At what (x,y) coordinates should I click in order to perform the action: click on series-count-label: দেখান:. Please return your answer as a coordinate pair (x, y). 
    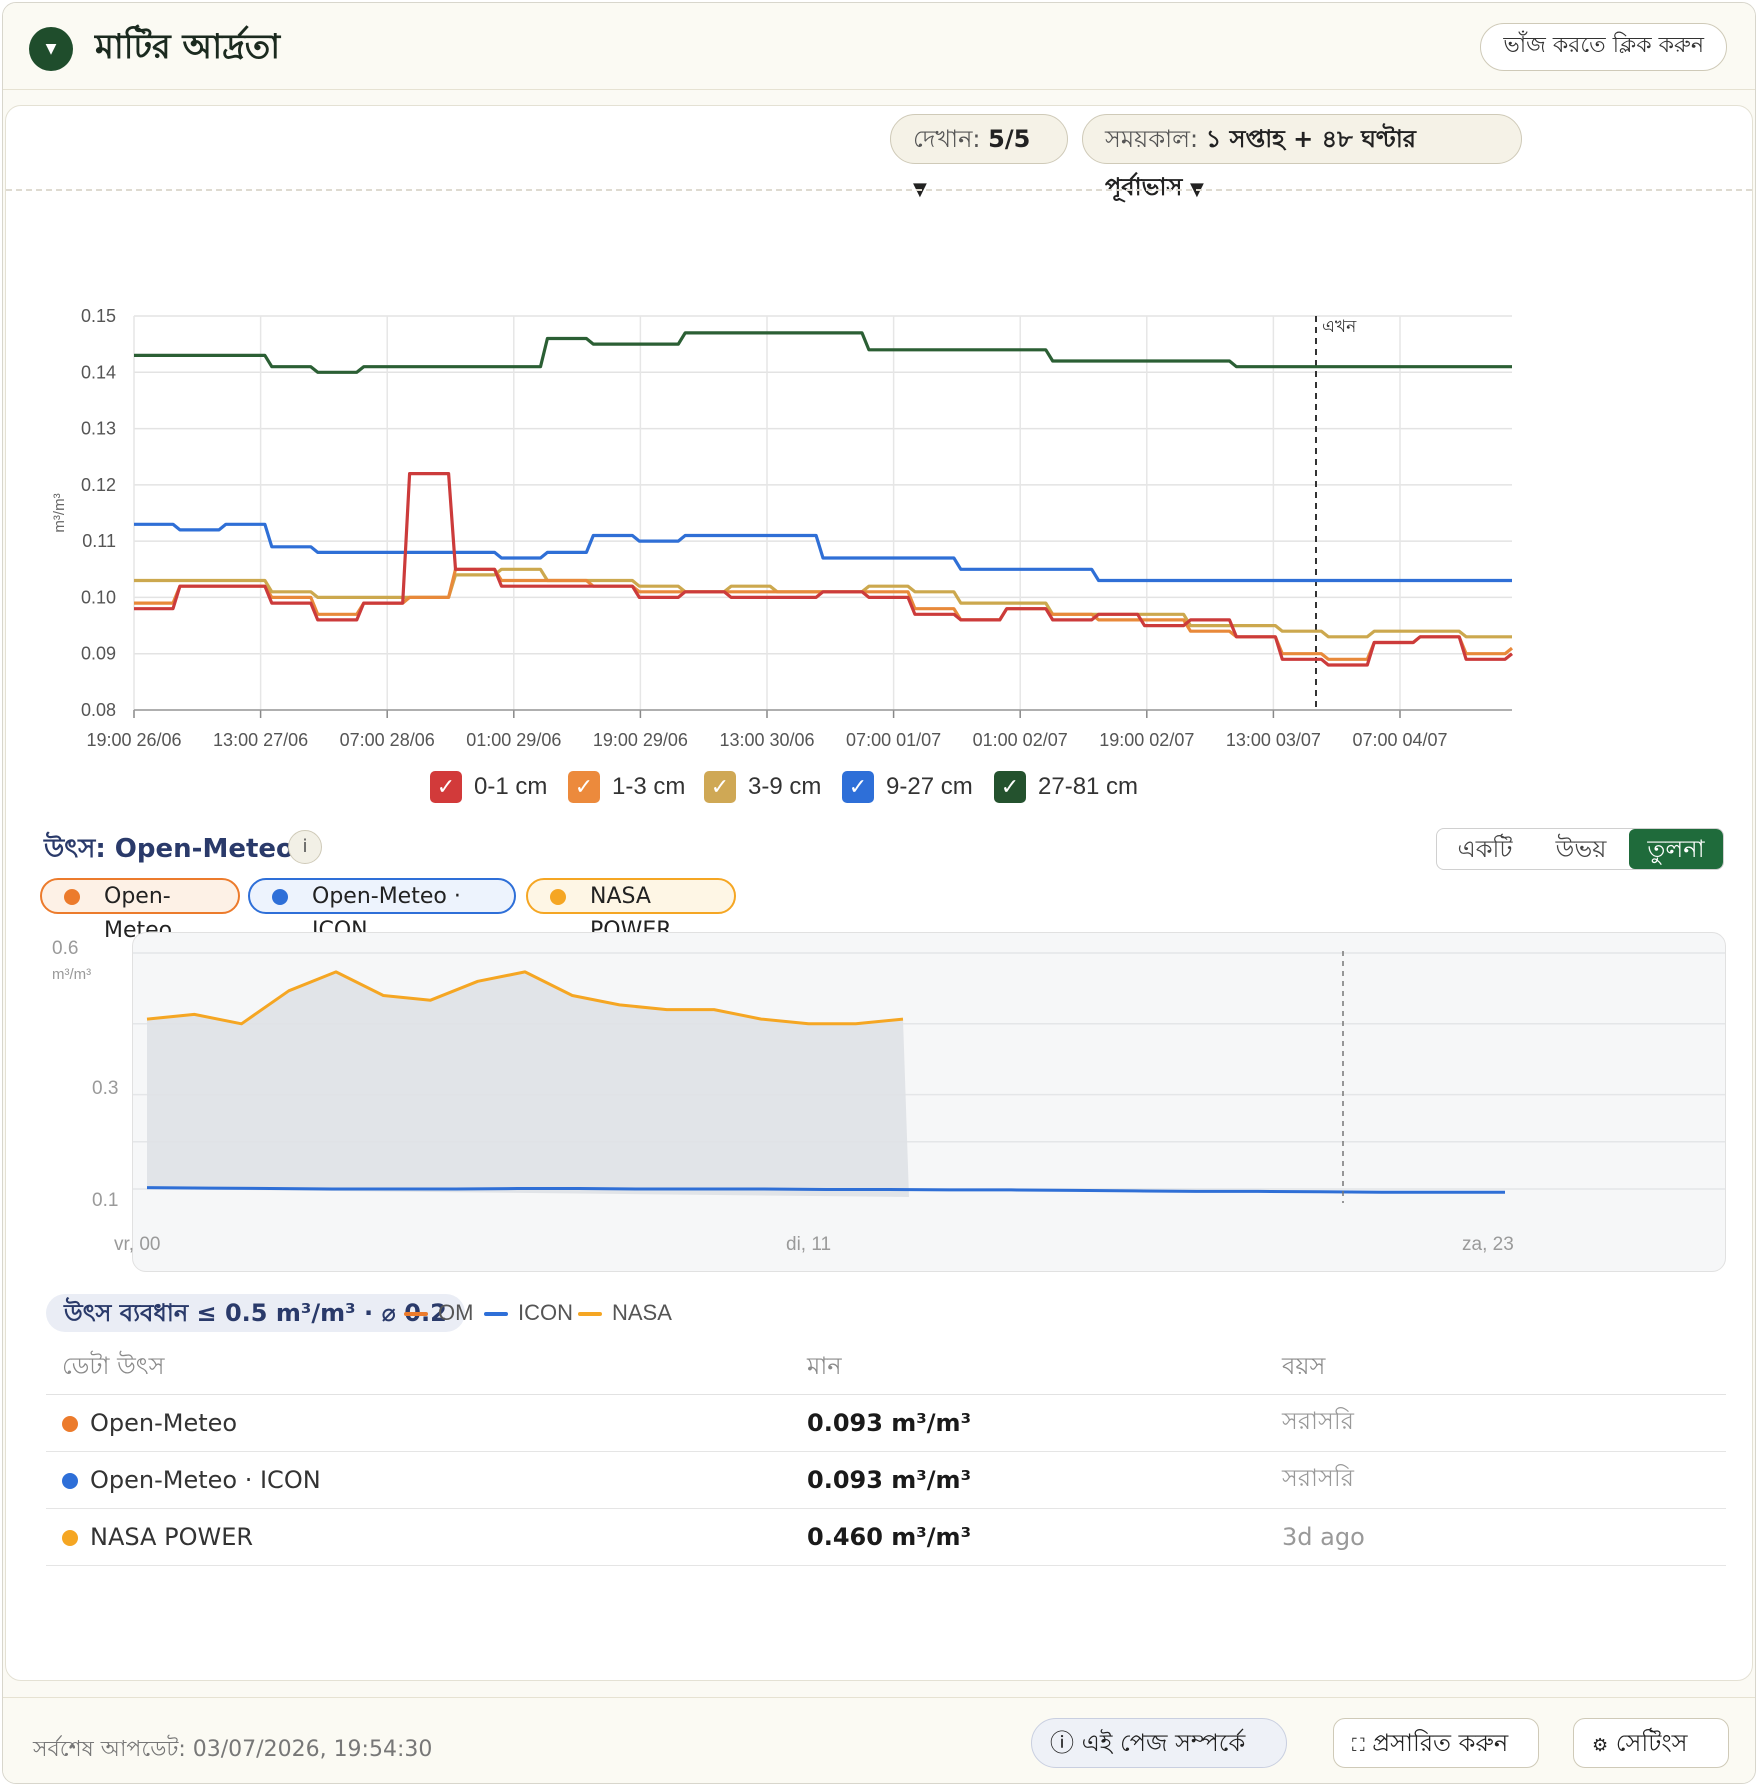
    Looking at the image, I should click on (947, 139).